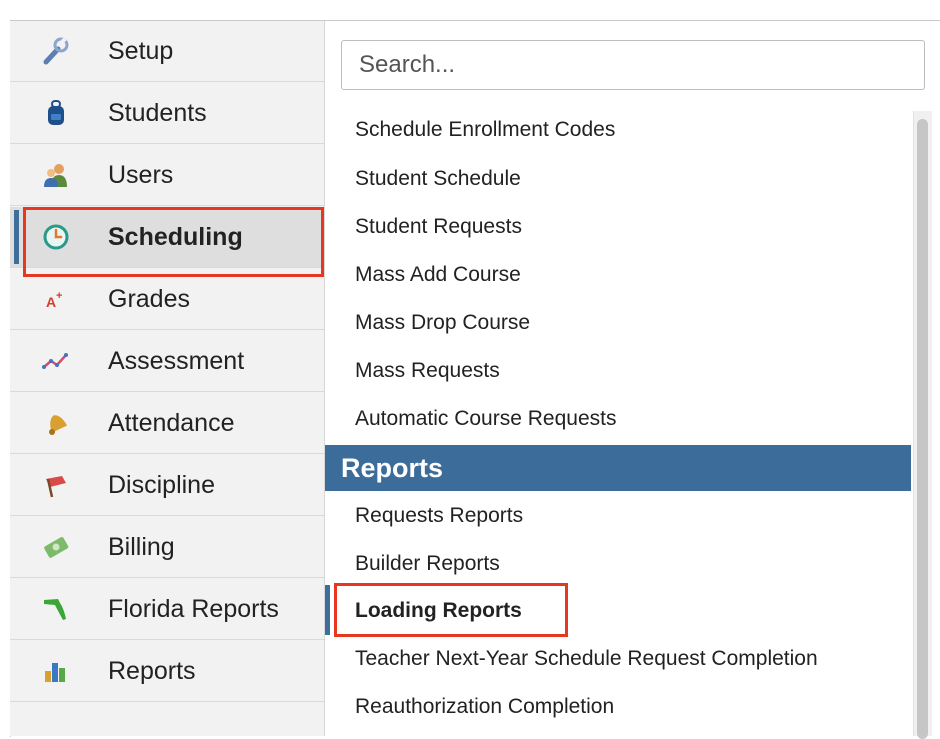  I want to click on active-indicator, so click(327, 610).